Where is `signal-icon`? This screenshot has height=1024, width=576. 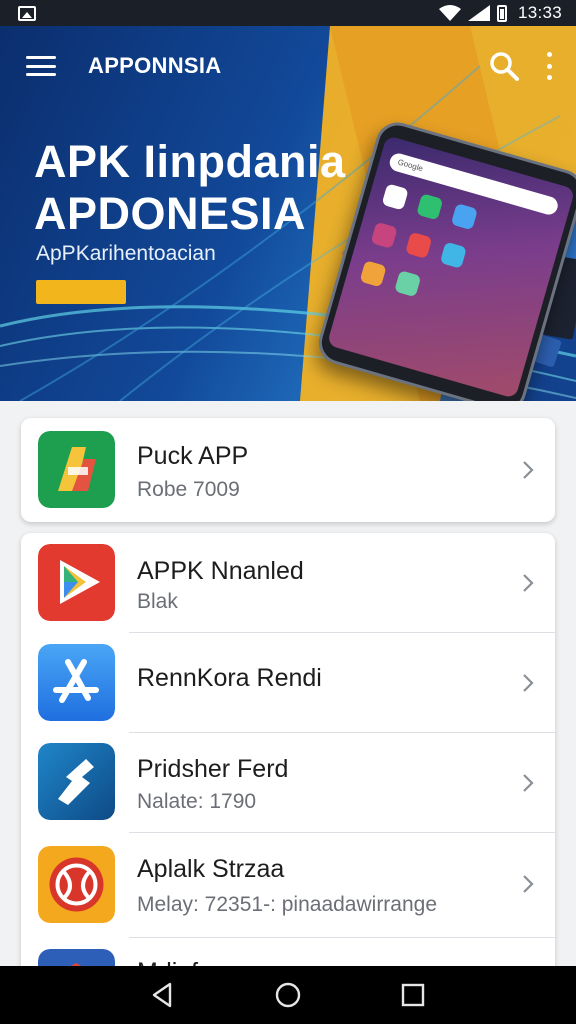
signal-icon is located at coordinates (478, 13).